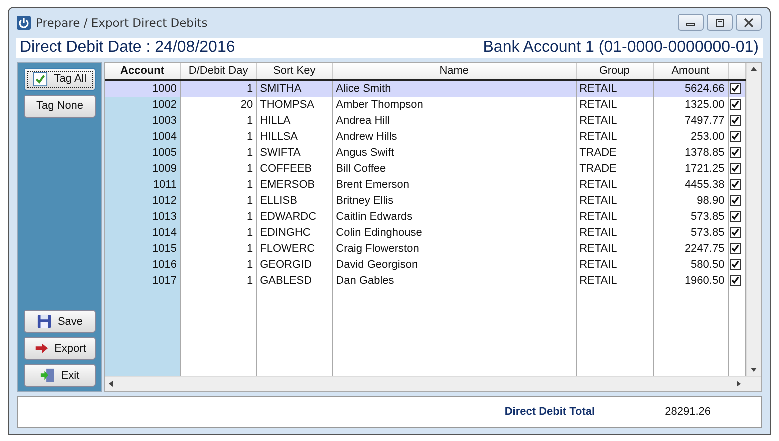 The height and width of the screenshot is (441, 779). Describe the element at coordinates (753, 219) in the screenshot. I see `vertical-scrollbar` at that location.